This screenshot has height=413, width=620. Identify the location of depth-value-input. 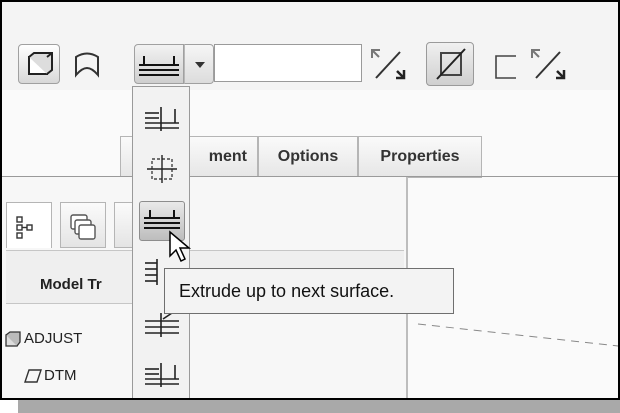
(288, 63).